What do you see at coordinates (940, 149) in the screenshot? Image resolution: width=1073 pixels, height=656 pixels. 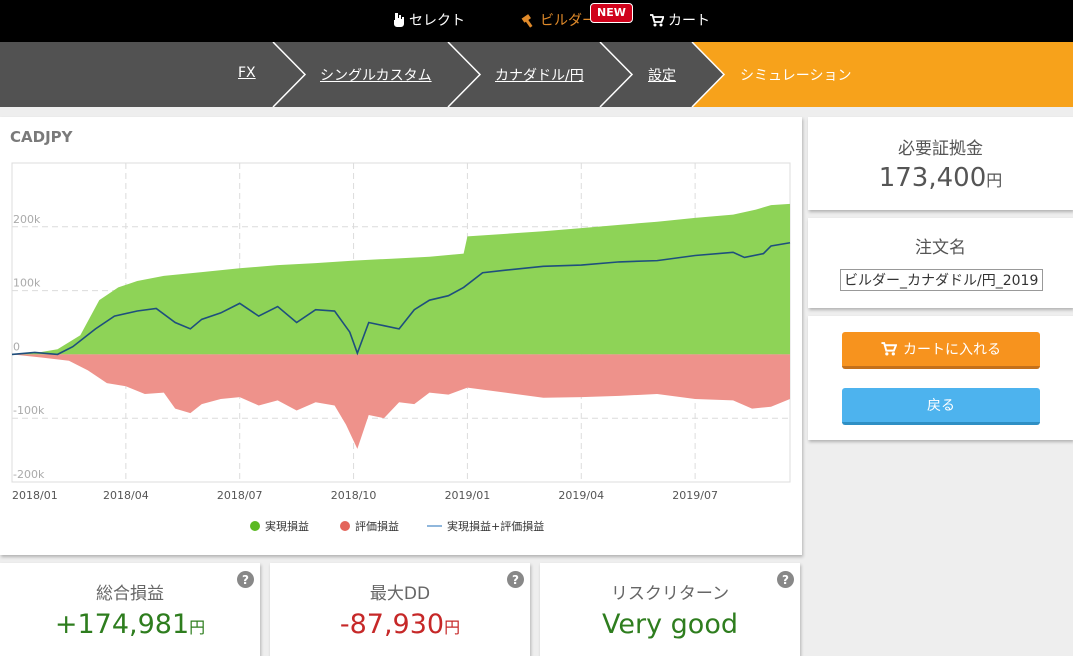 I see `margin-label: 必要証拠金` at bounding box center [940, 149].